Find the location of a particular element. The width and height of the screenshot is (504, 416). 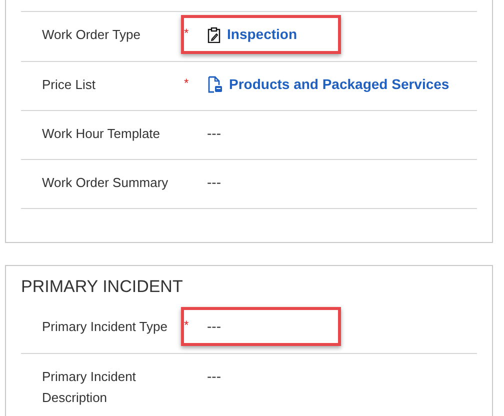

field-label: Work Order Summary is located at coordinates (106, 183).